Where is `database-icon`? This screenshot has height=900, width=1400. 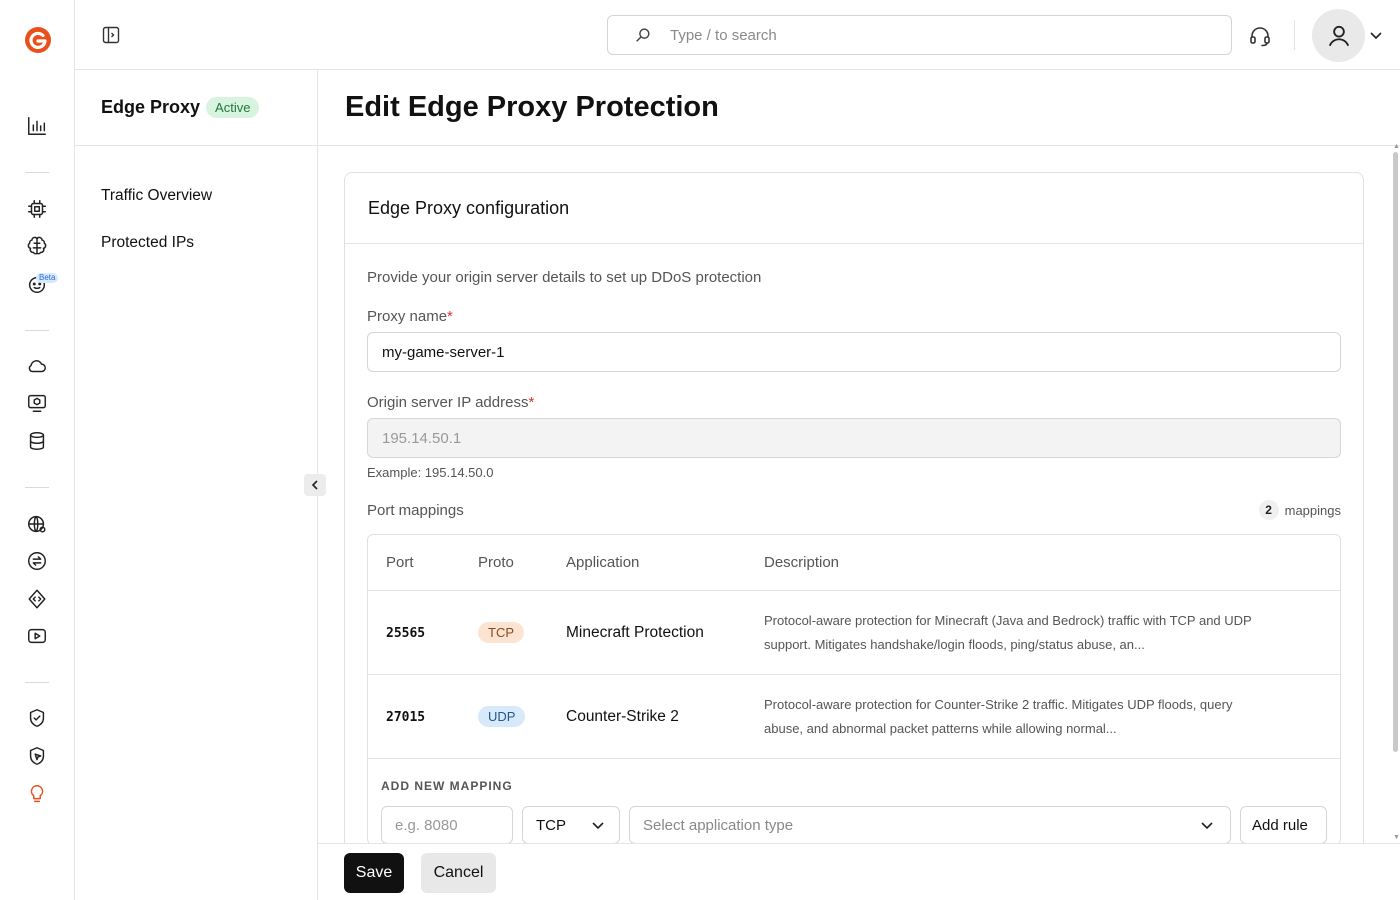 database-icon is located at coordinates (37, 441).